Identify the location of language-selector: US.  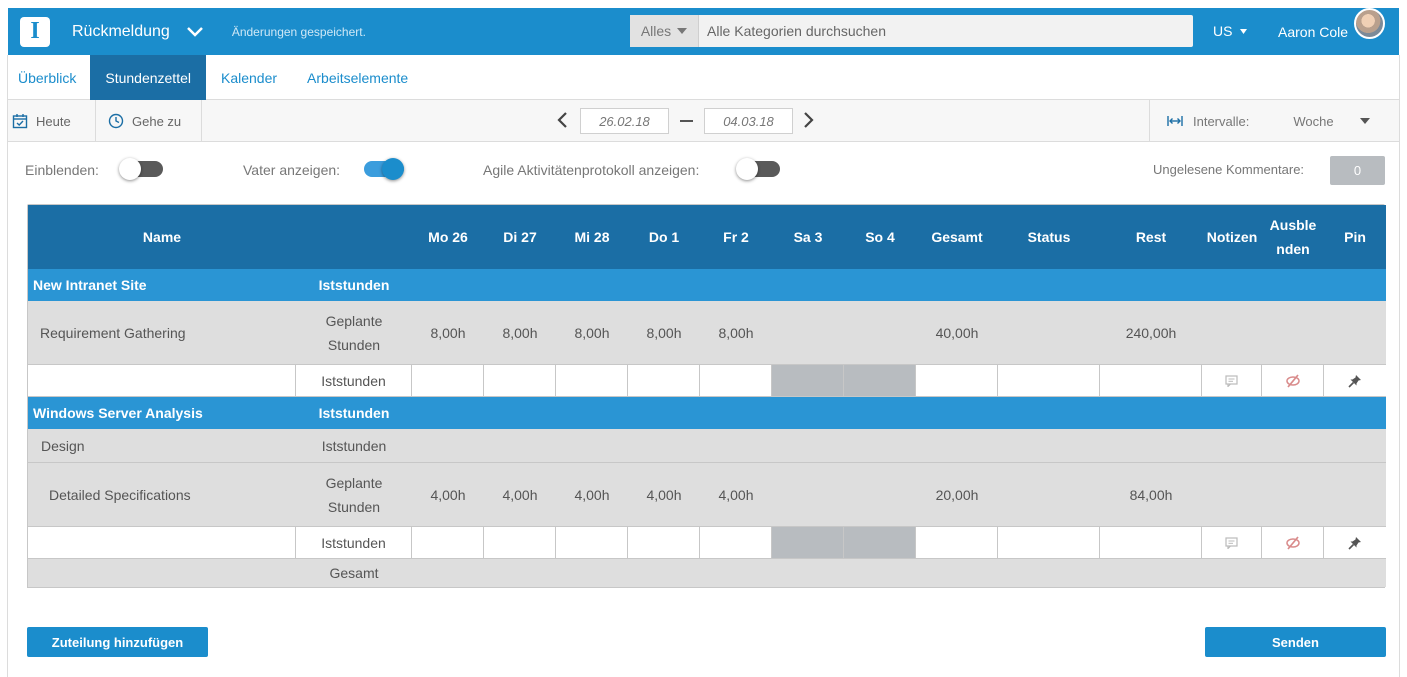
(1230, 31).